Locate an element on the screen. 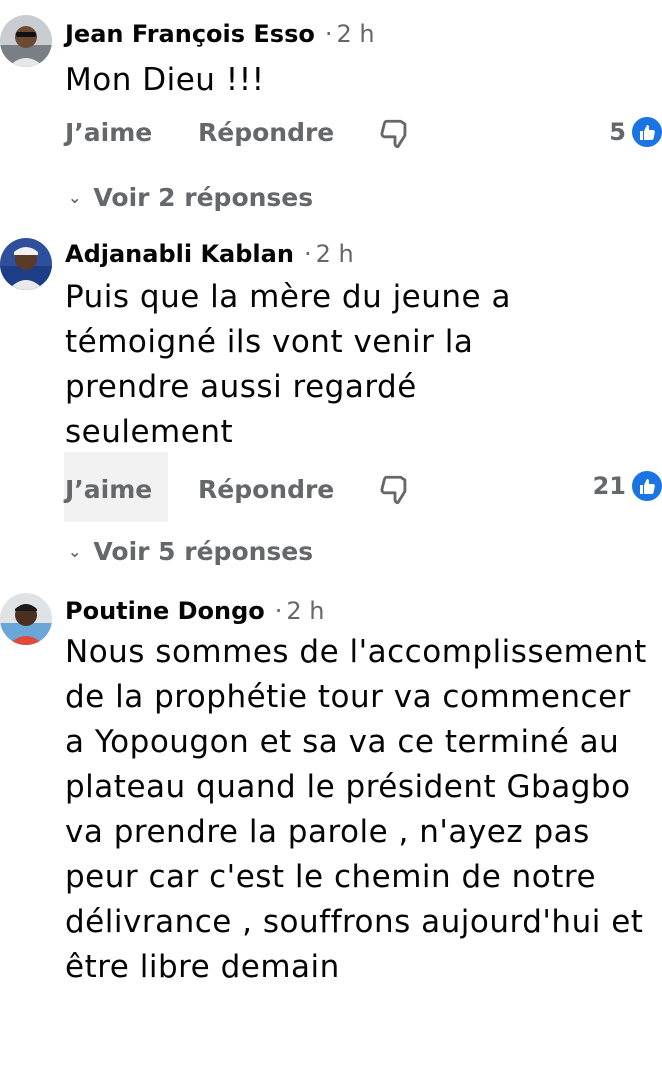 This screenshot has width=662, height=1080. author-name: Adjanabli Kablan is located at coordinates (179, 254).